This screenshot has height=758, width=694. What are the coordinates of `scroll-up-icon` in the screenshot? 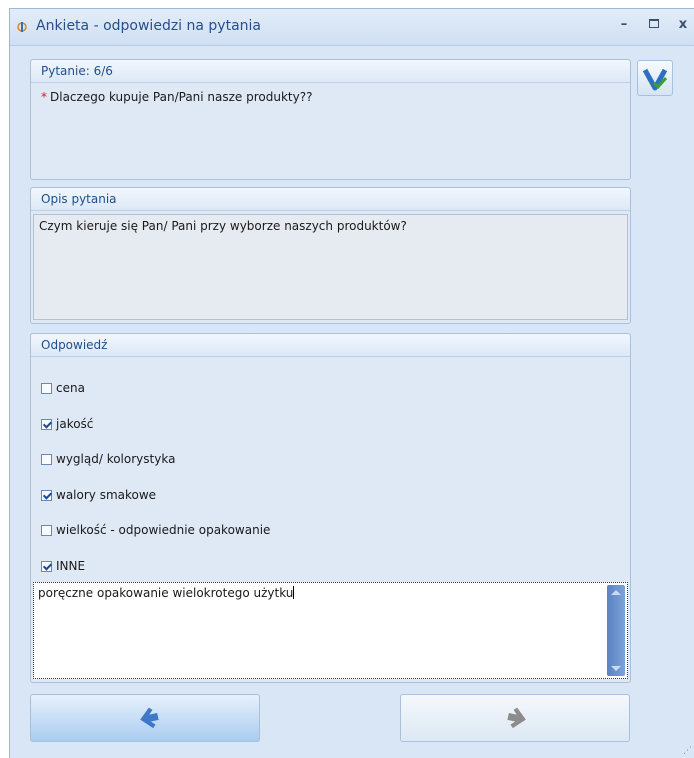 It's located at (616, 592).